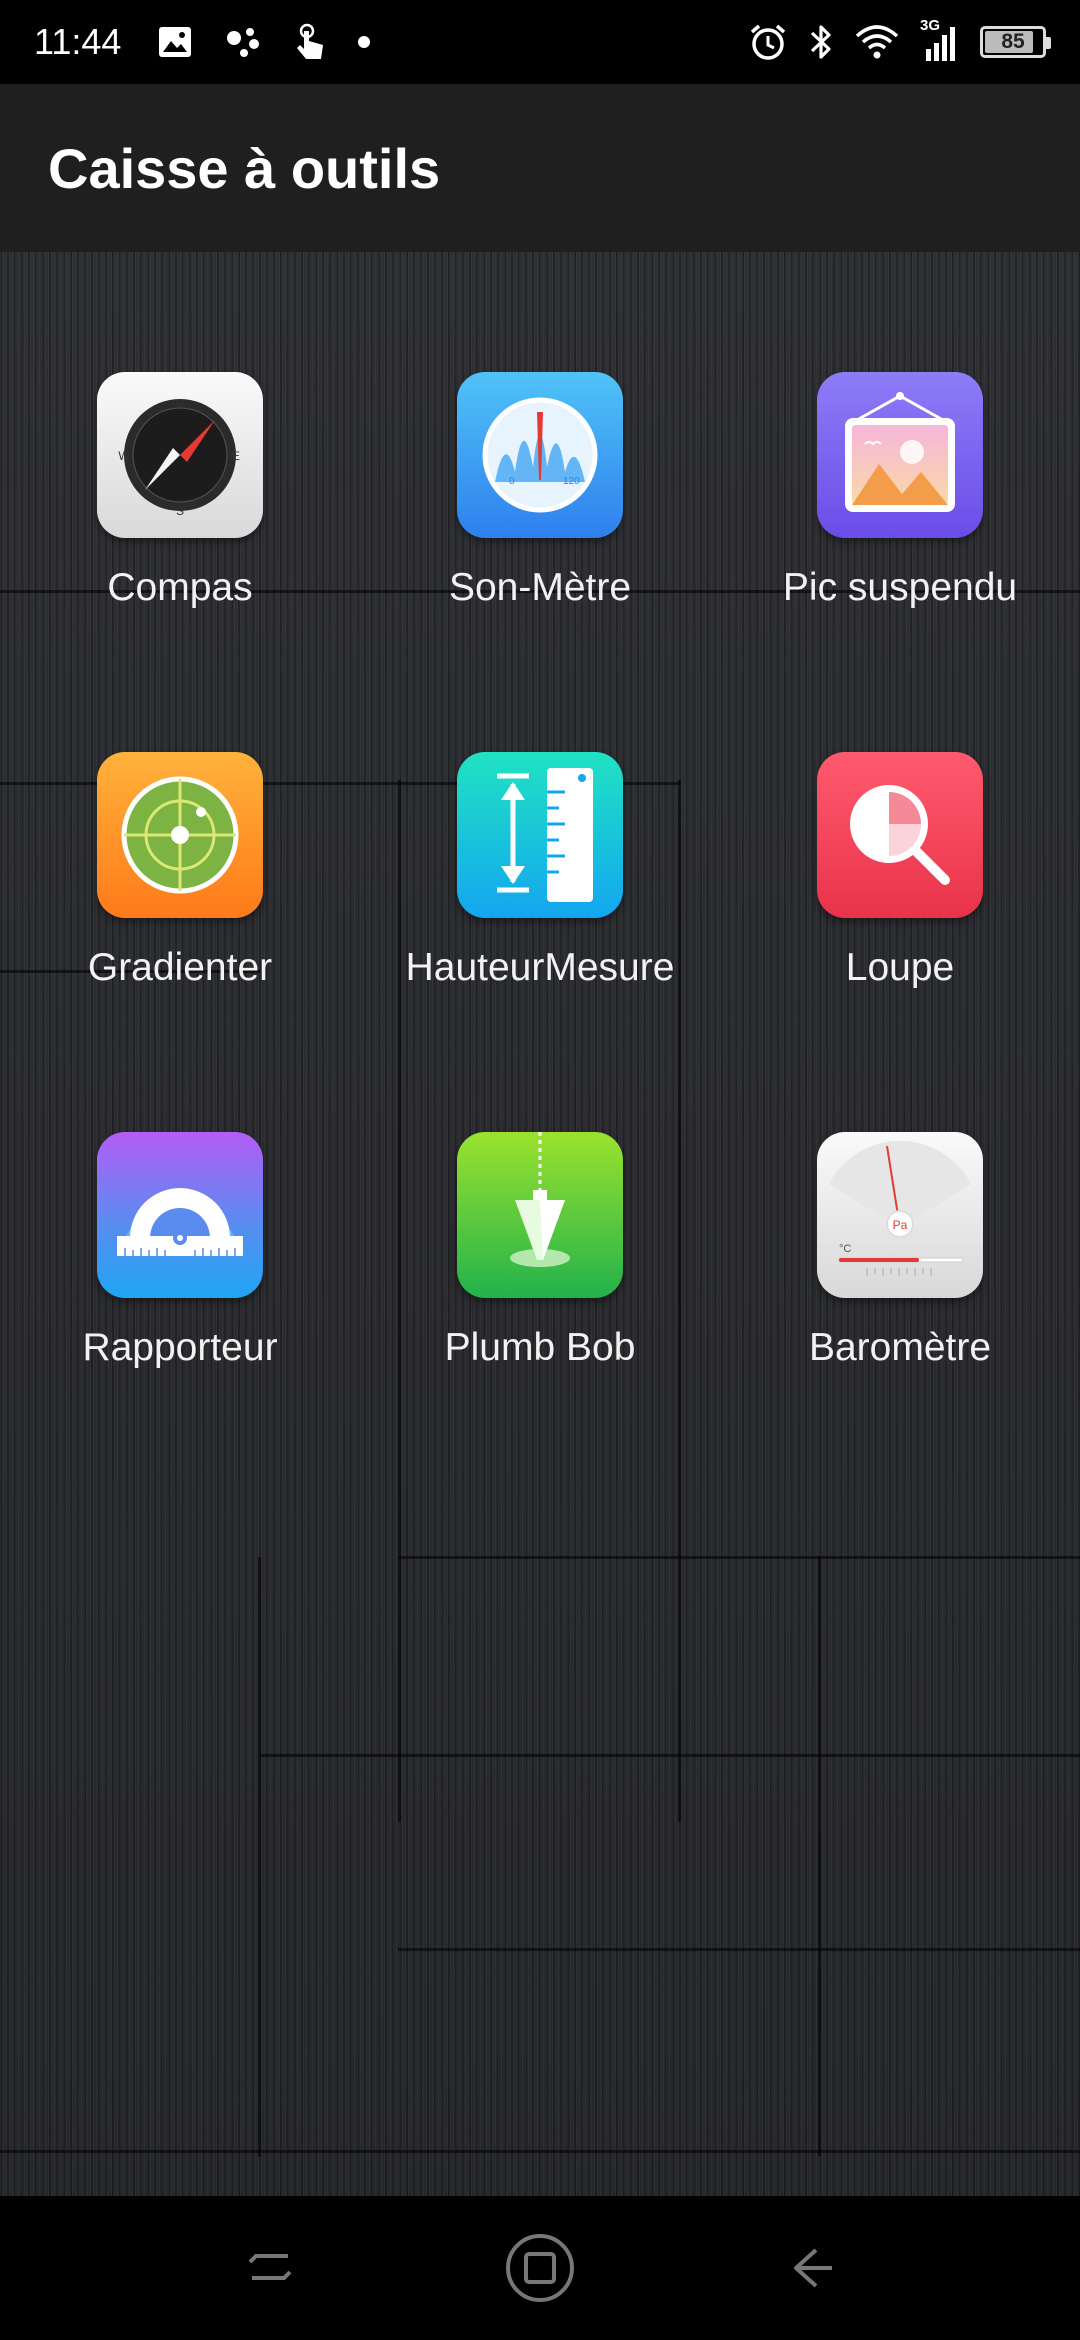  Describe the element at coordinates (900, 587) in the screenshot. I see `tool-label: Pic suspendu` at that location.